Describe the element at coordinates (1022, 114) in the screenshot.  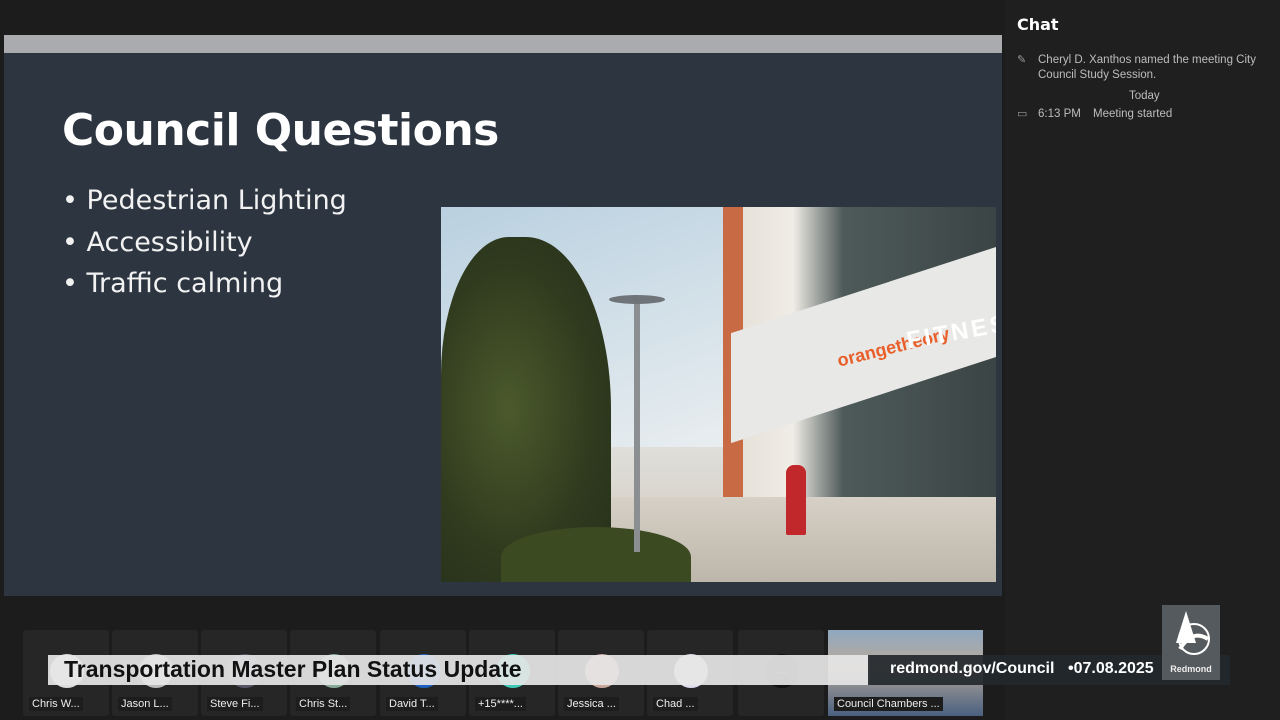
I see `video-camera-icon: ▭` at that location.